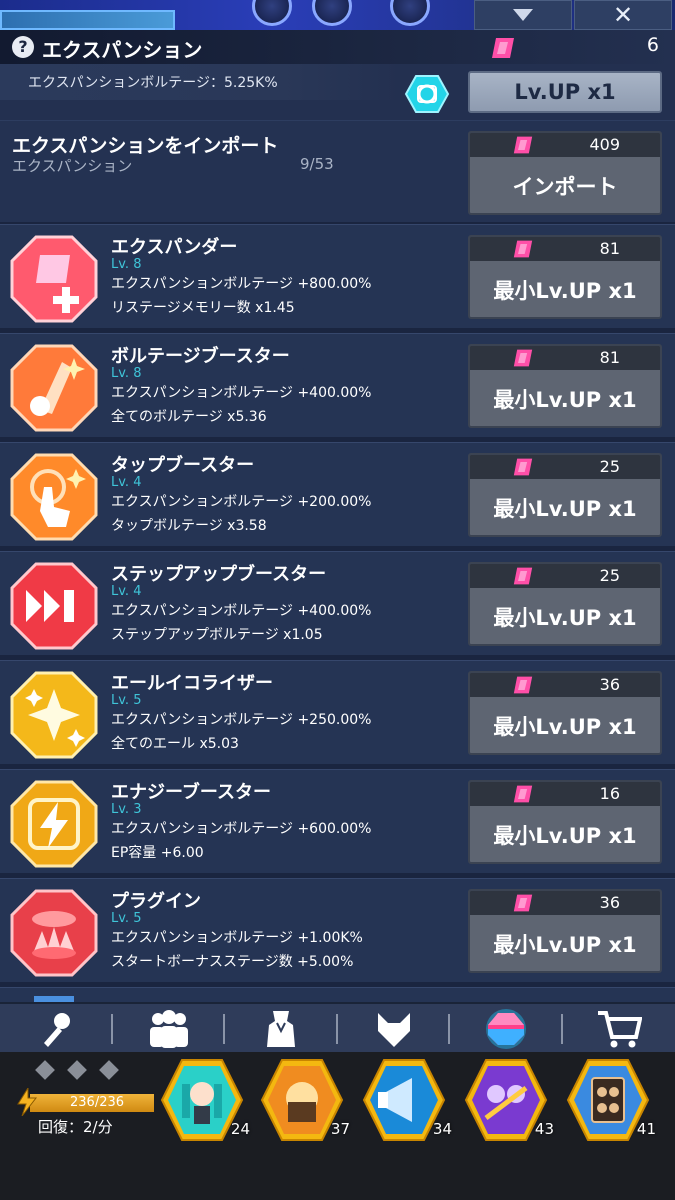  What do you see at coordinates (189, 526) in the screenshot?
I see `upgrade-effect-secondary: タップボルテージ x3.58` at bounding box center [189, 526].